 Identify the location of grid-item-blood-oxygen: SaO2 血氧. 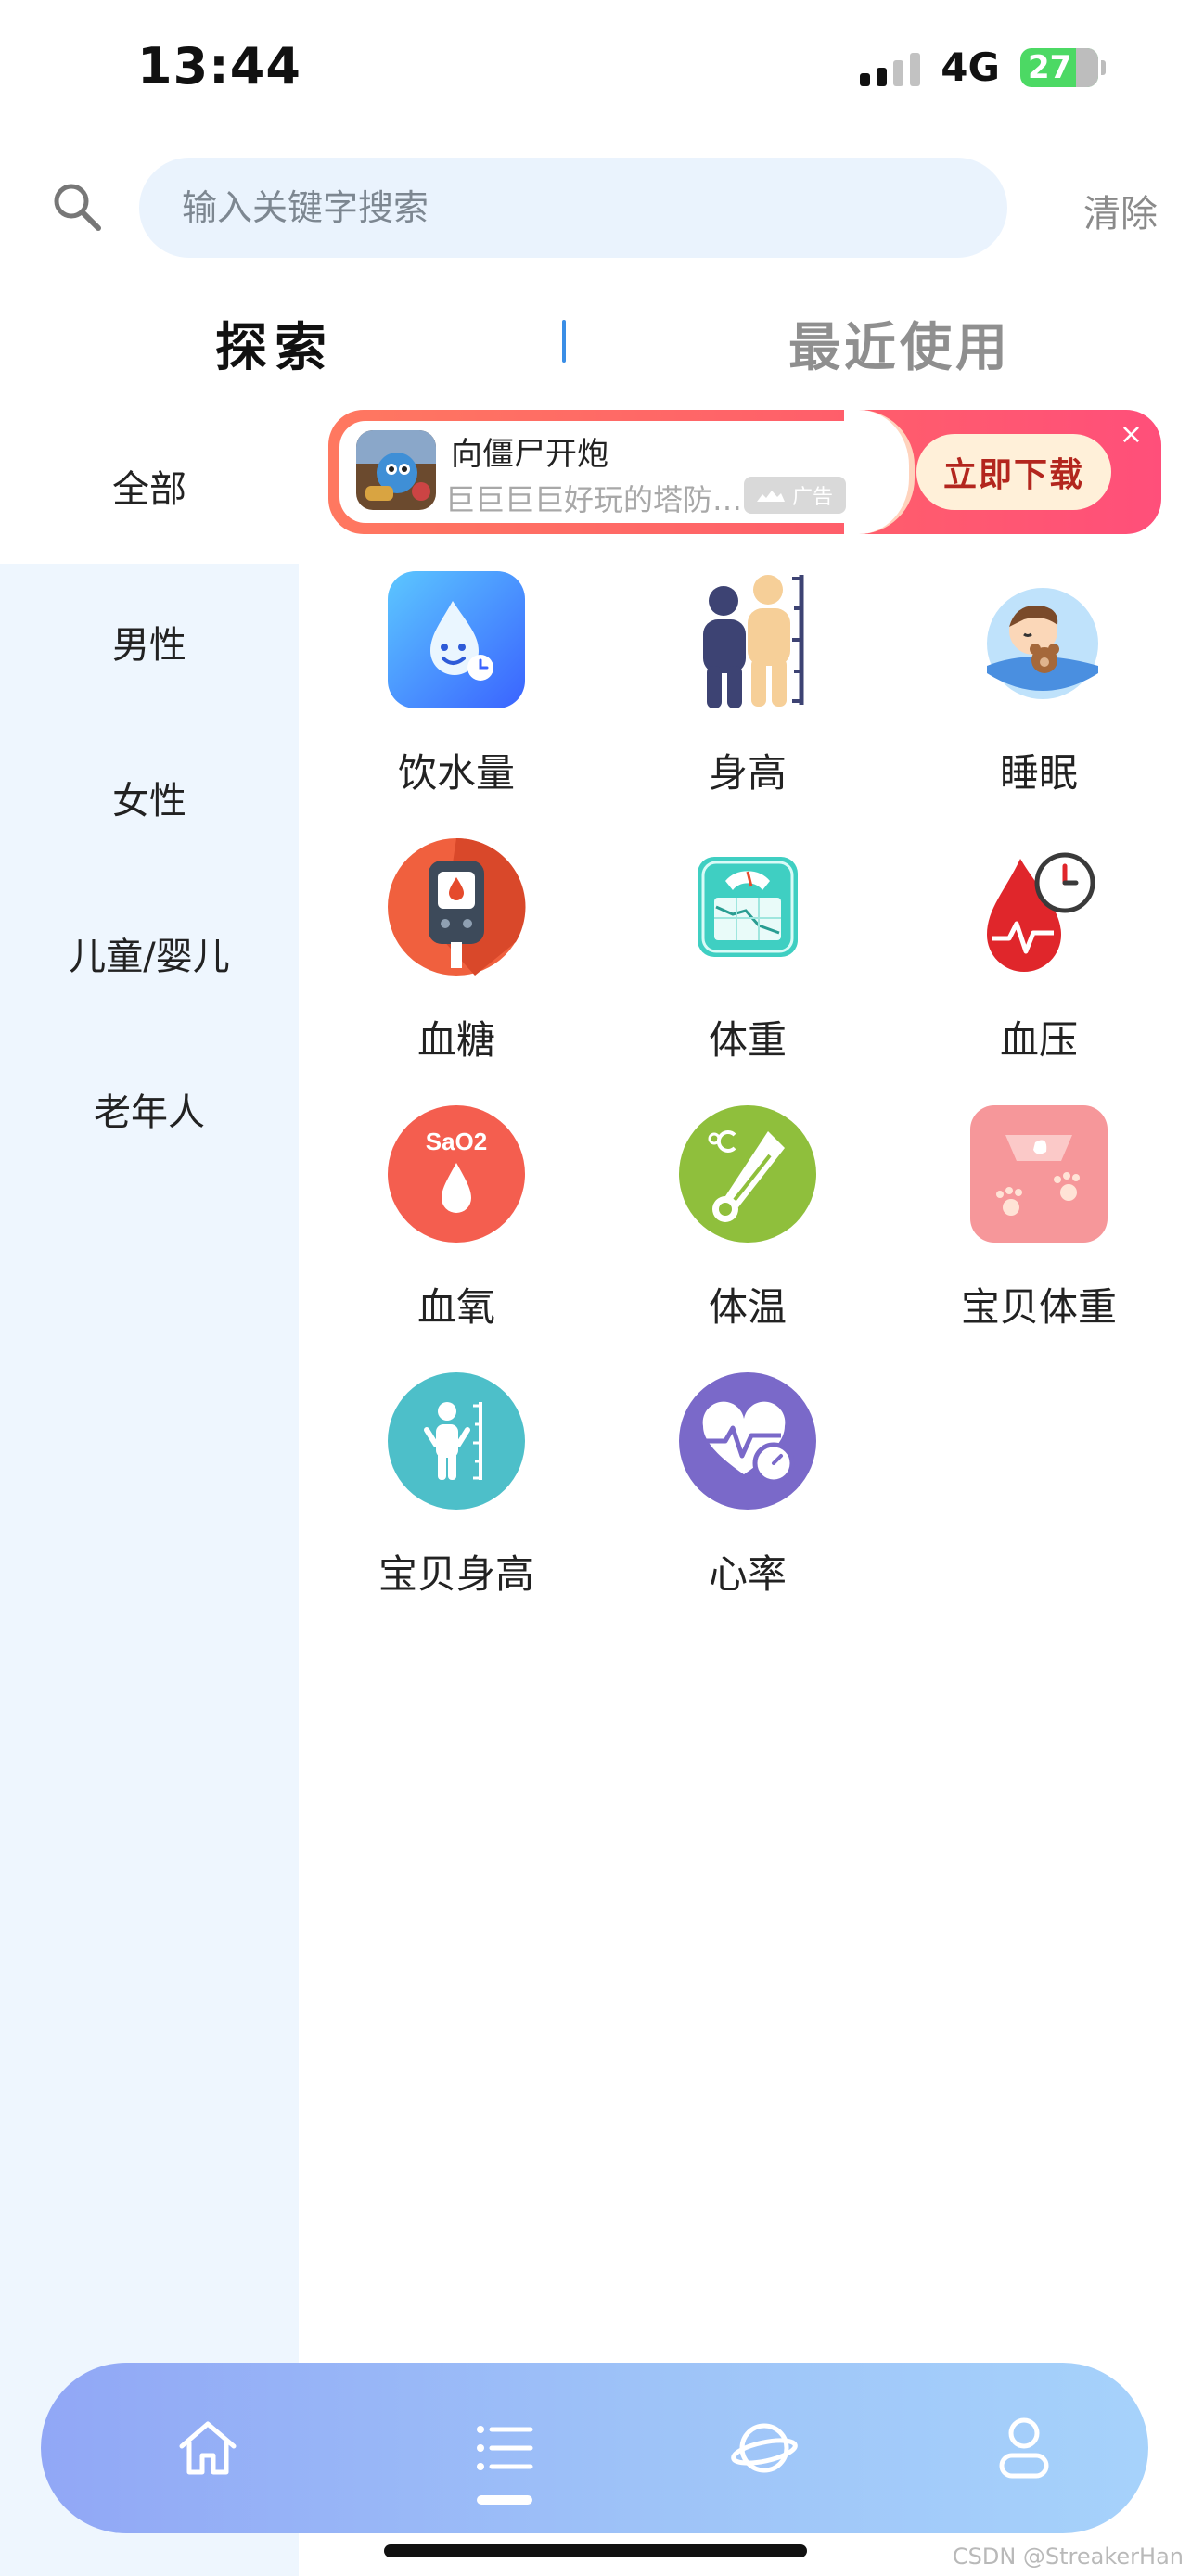
(456, 1218).